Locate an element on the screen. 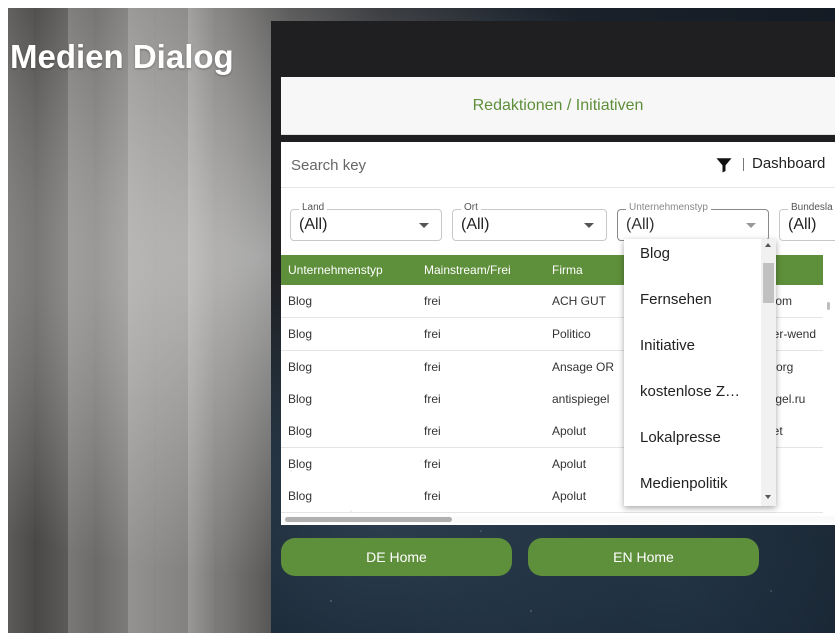 The image size is (835, 633). filter-bundesland: Bundesla (All) is located at coordinates (807, 221).